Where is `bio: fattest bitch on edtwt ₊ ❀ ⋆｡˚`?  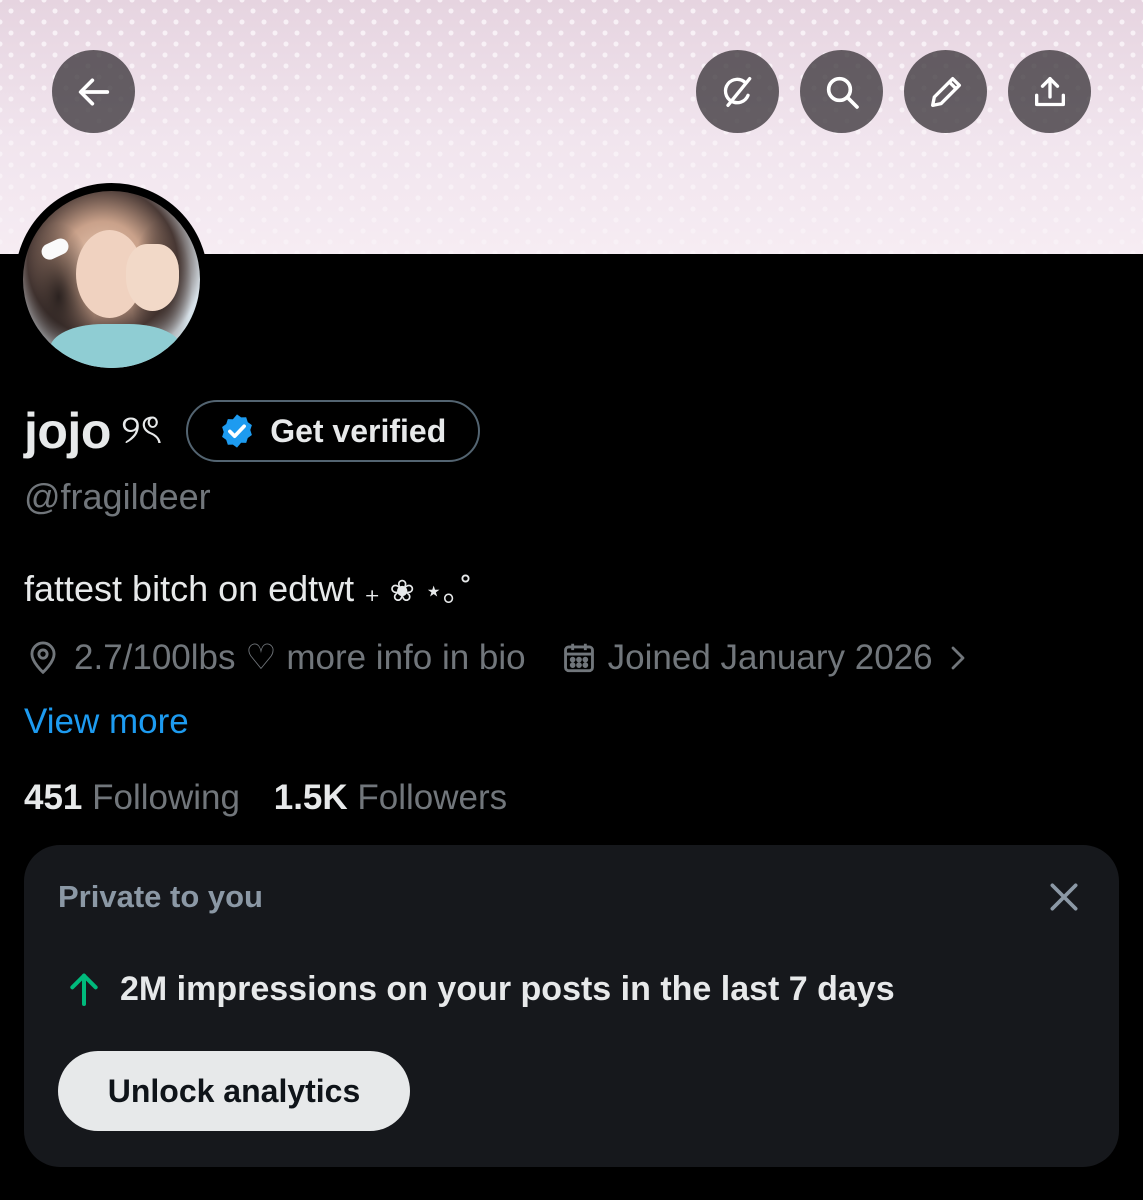 bio: fattest bitch on edtwt ₊ ❀ ⋆｡˚ is located at coordinates (248, 588).